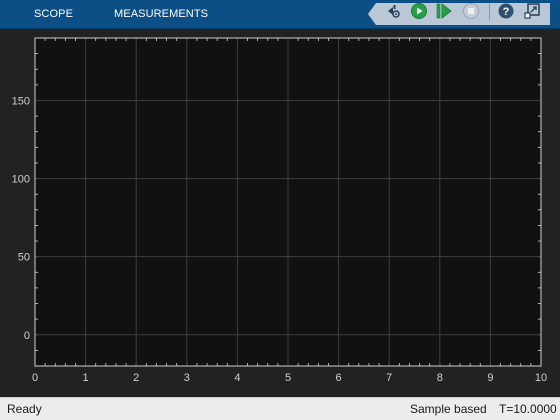  What do you see at coordinates (419, 11) in the screenshot?
I see `run-icon` at bounding box center [419, 11].